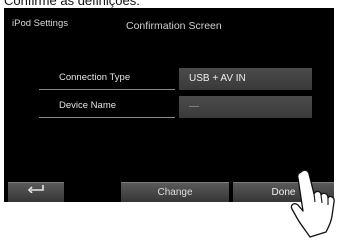  I want to click on pointing-hand-icon, so click(313, 204).